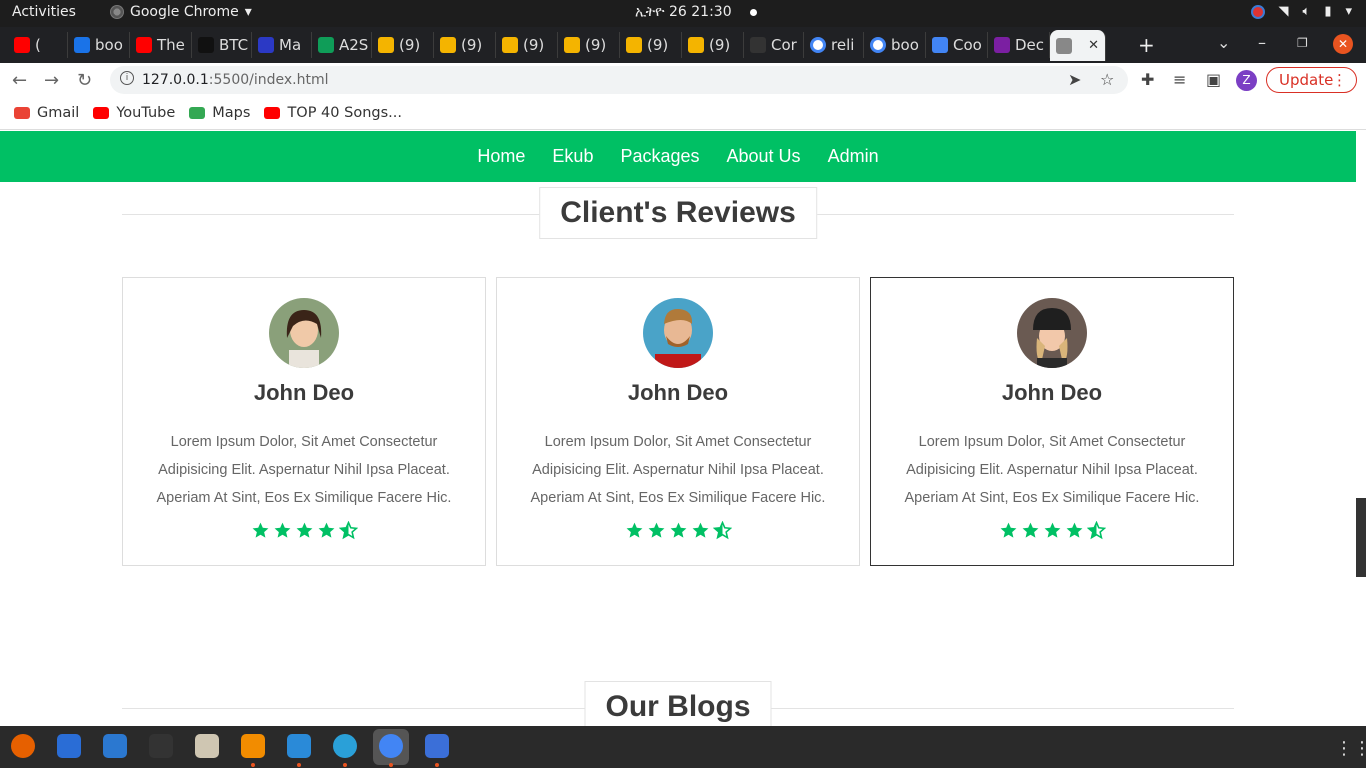  Describe the element at coordinates (1350, 748) in the screenshot. I see `show-applications-icon: ⋮⋮⋮` at that location.